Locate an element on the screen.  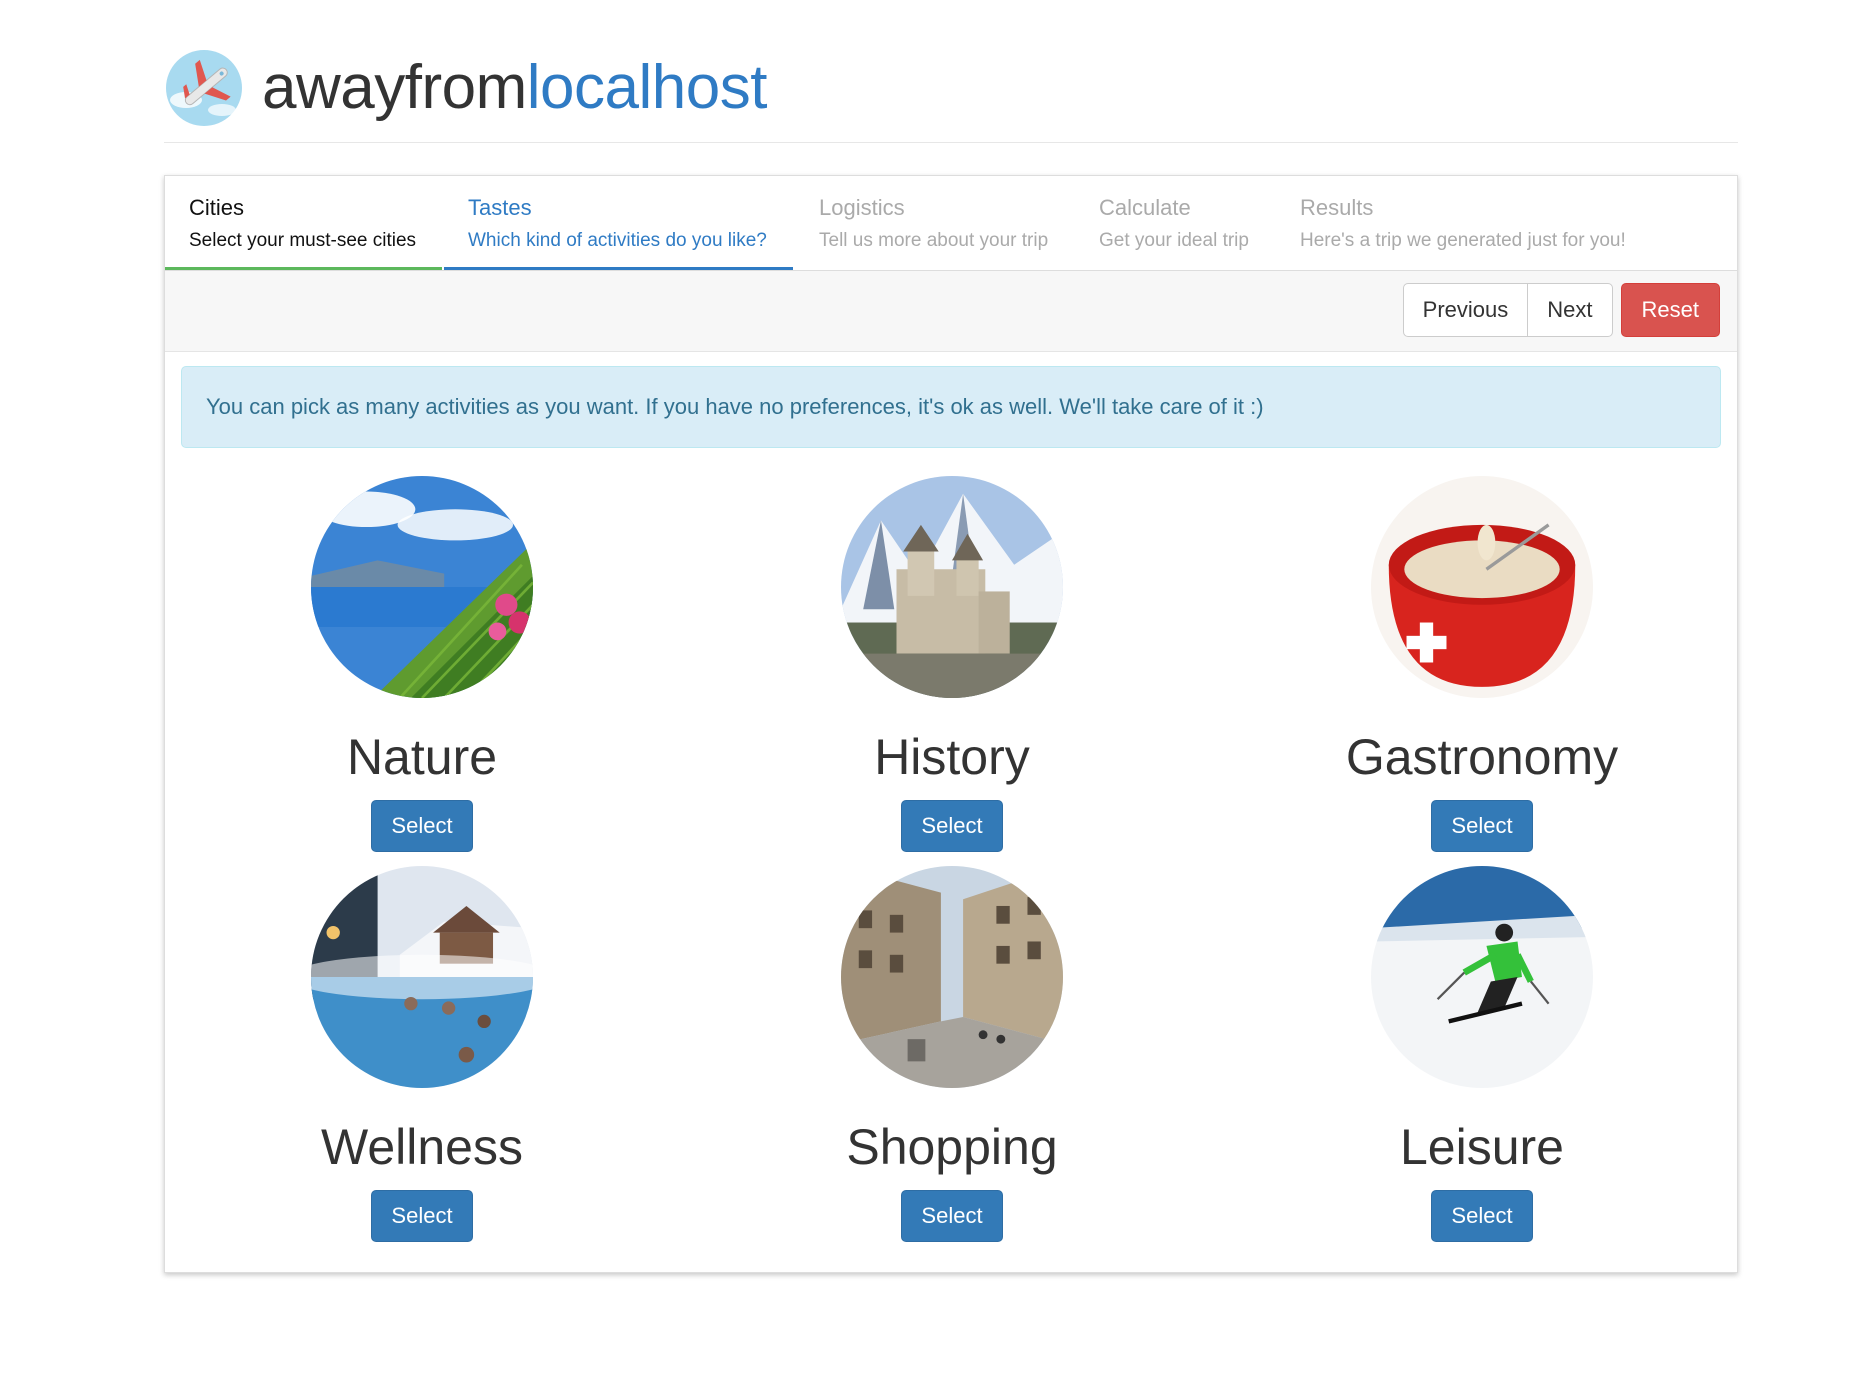
header-divider is located at coordinates (951, 142).